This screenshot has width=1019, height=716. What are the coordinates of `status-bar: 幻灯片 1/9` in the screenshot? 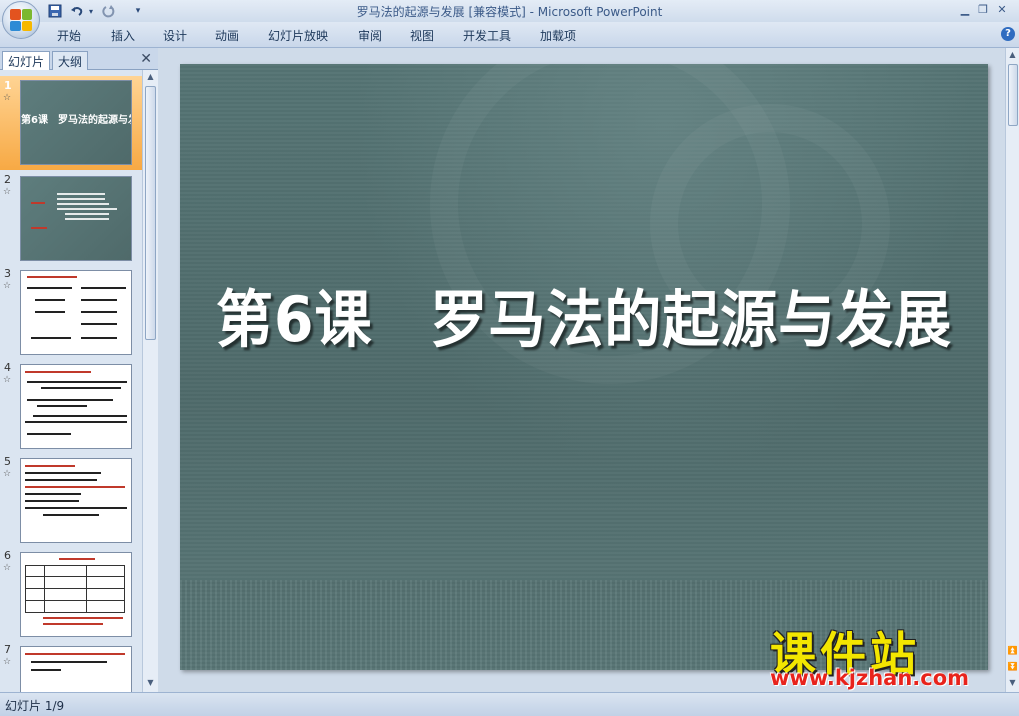 It's located at (509, 704).